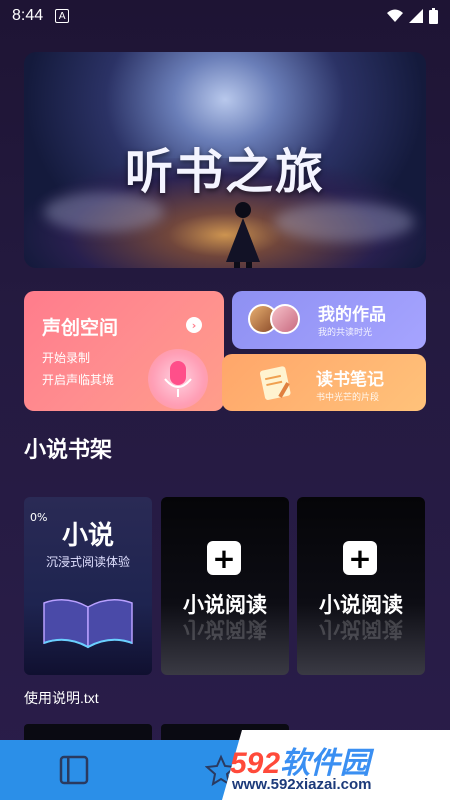 The width and height of the screenshot is (450, 800). I want to click on book-title: 小说, so click(87, 536).